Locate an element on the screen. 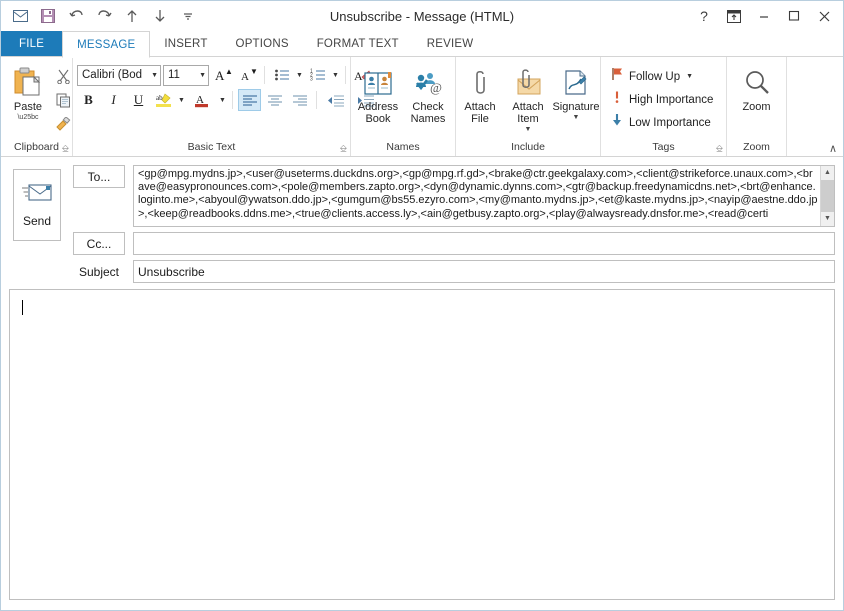 Image resolution: width=844 pixels, height=611 pixels. paperclip-icon is located at coordinates (480, 81).